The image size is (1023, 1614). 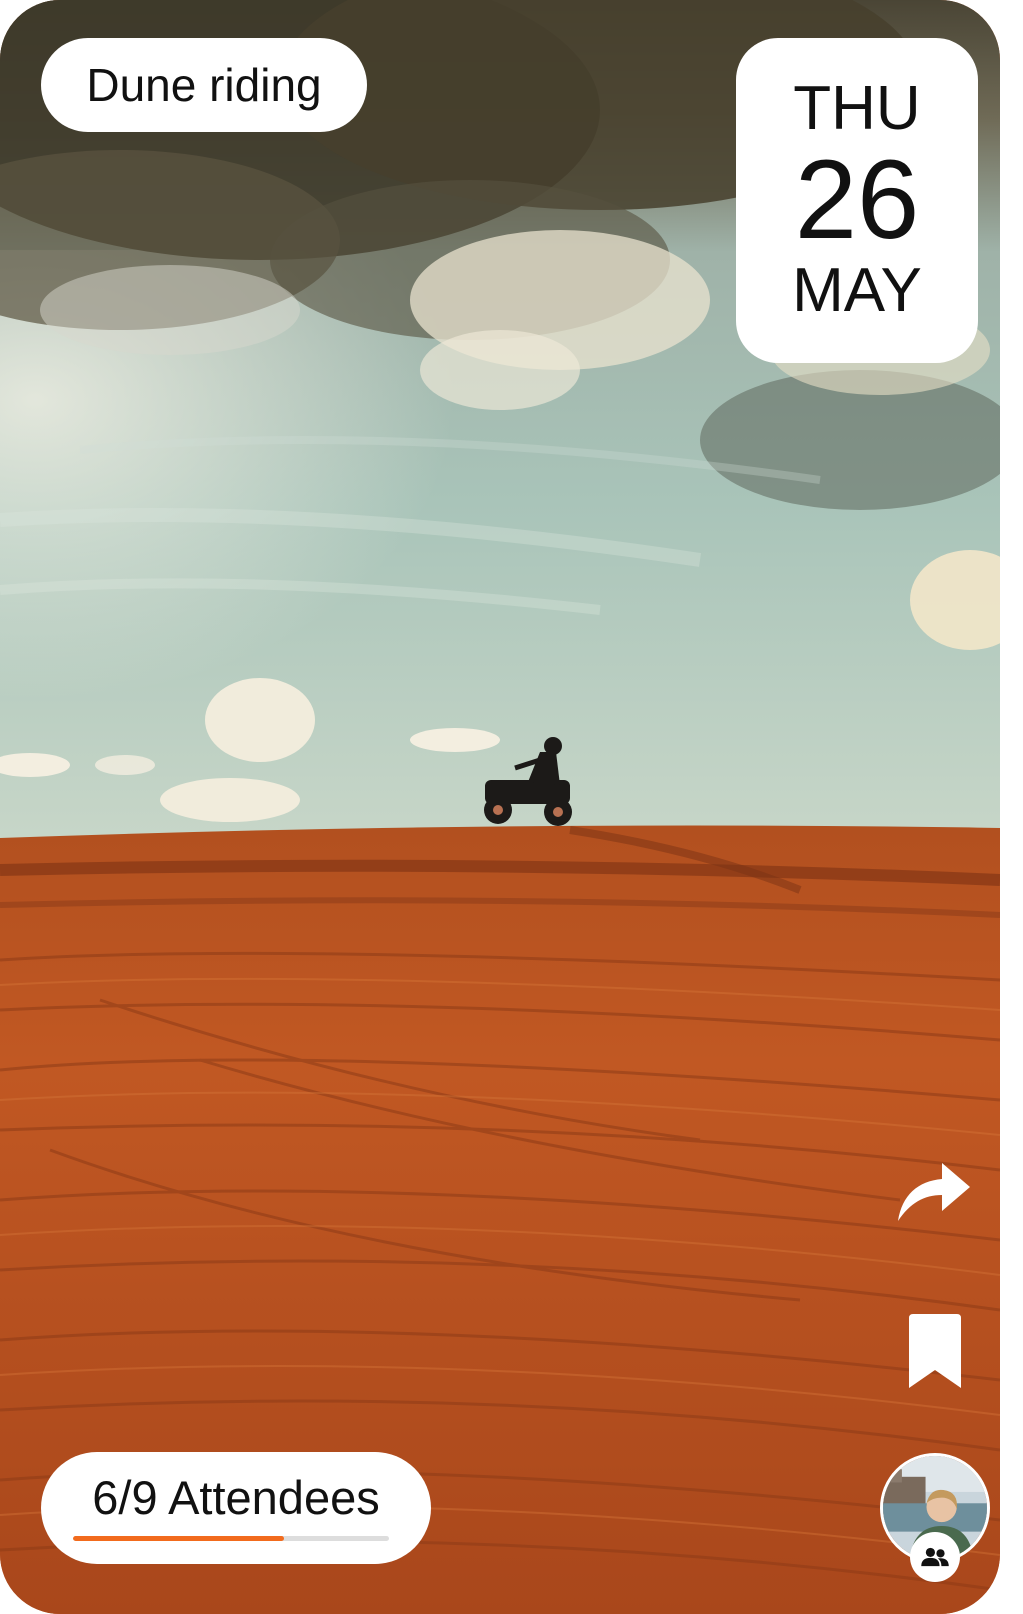 I want to click on bookmark-icon, so click(x=935, y=1351).